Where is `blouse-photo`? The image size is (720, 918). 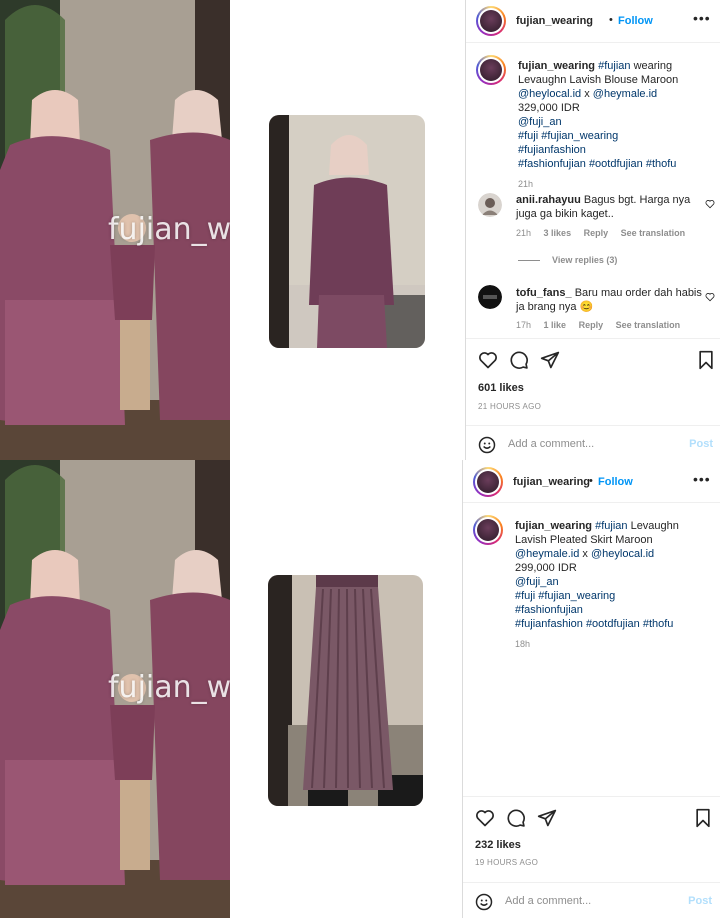
blouse-photo is located at coordinates (347, 231).